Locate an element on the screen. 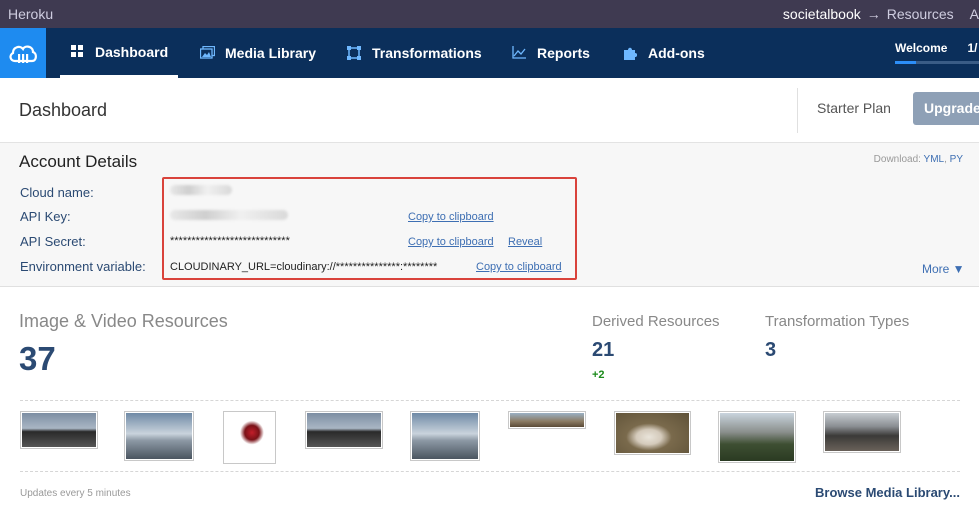 This screenshot has height=511, width=979. welcome-label: Welcome is located at coordinates (921, 48).